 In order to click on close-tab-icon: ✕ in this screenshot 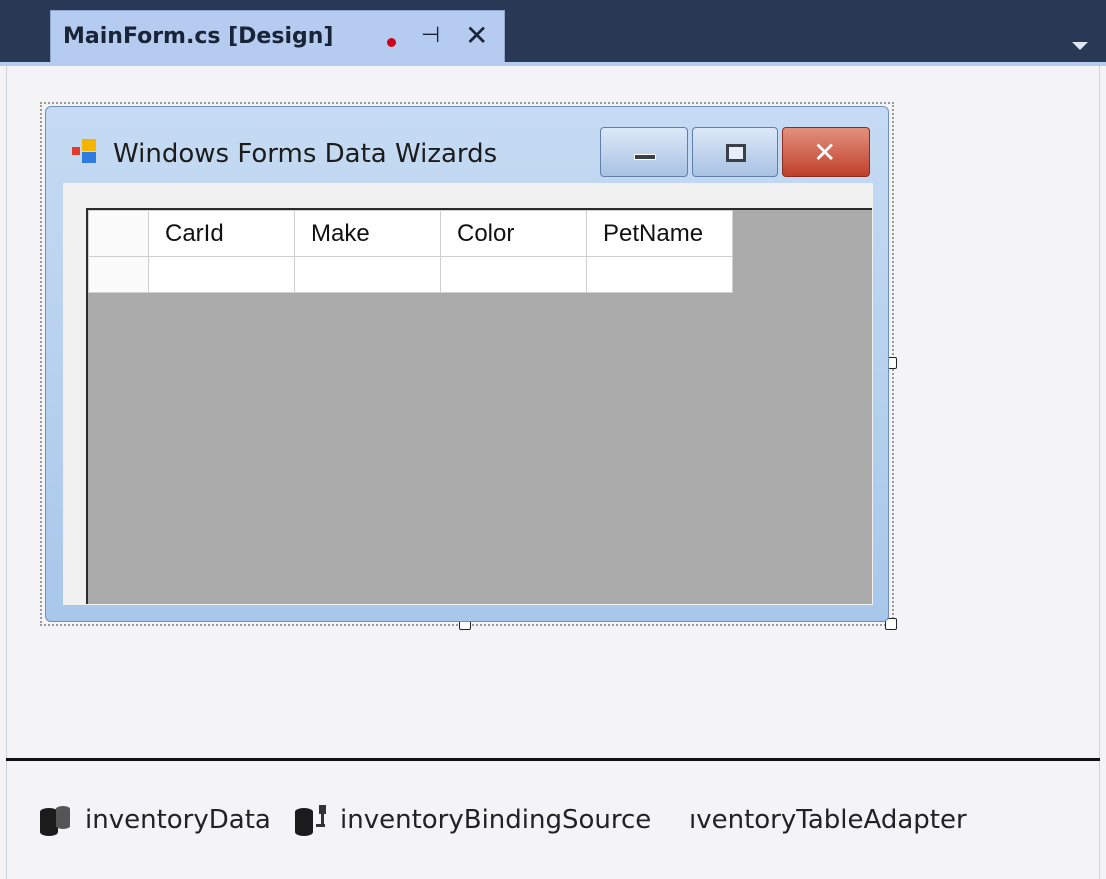, I will do `click(476, 35)`.